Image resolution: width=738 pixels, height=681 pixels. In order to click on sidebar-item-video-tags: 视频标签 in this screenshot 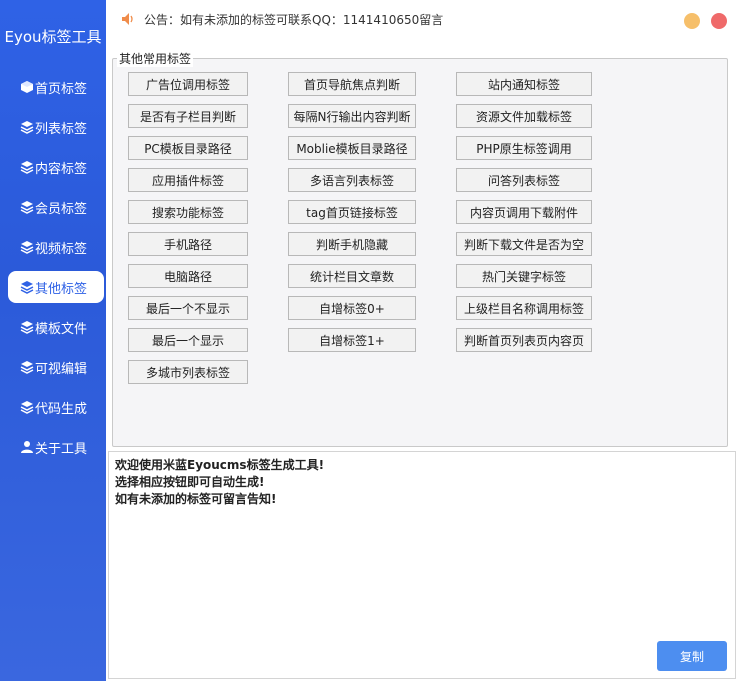, I will do `click(53, 247)`.